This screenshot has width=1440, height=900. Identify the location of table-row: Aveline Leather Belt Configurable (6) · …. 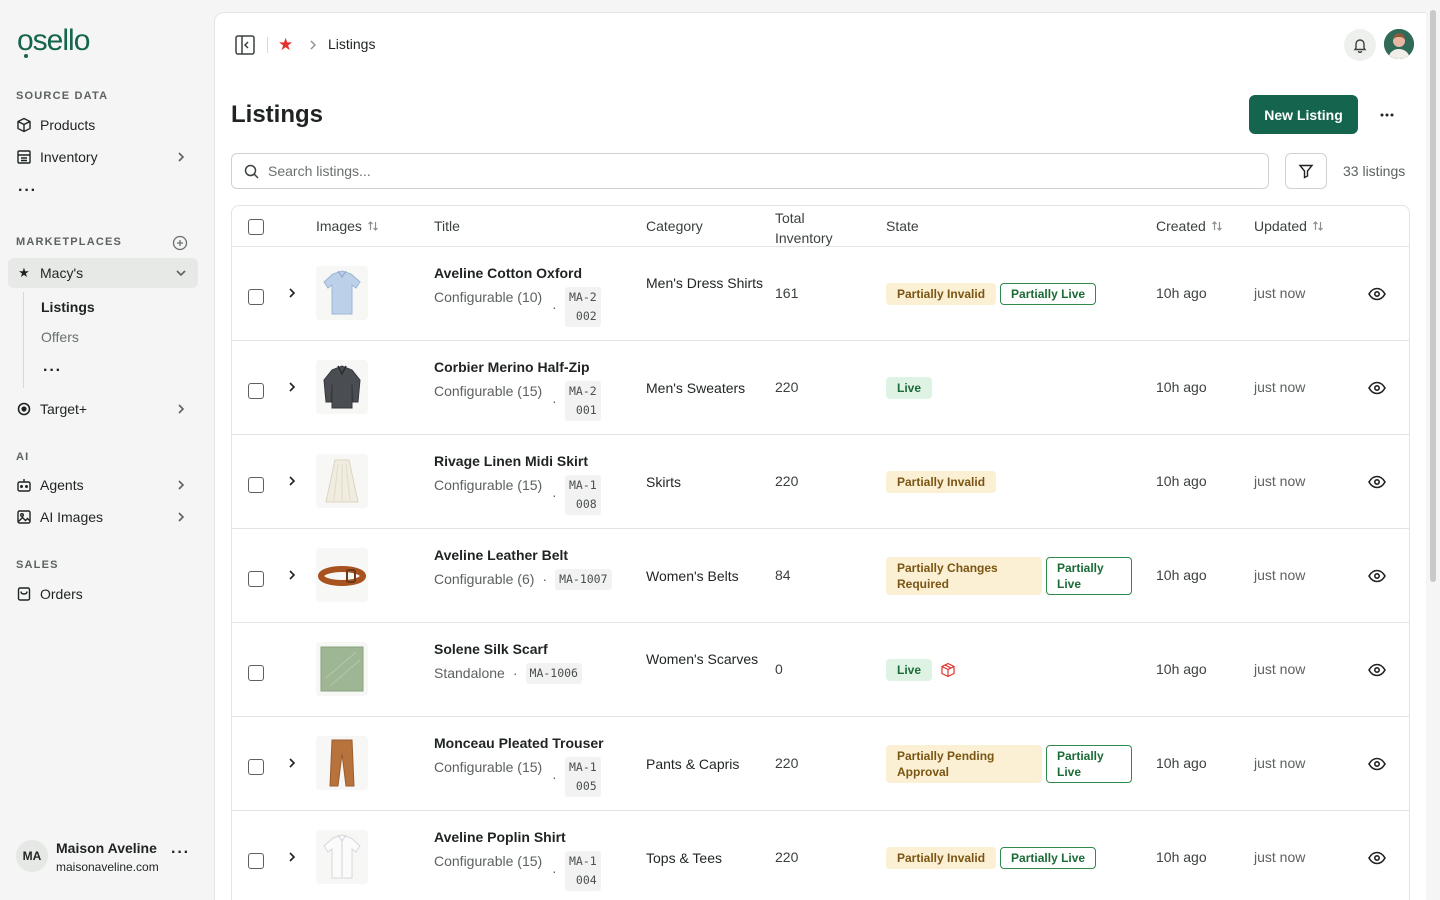
(820, 576).